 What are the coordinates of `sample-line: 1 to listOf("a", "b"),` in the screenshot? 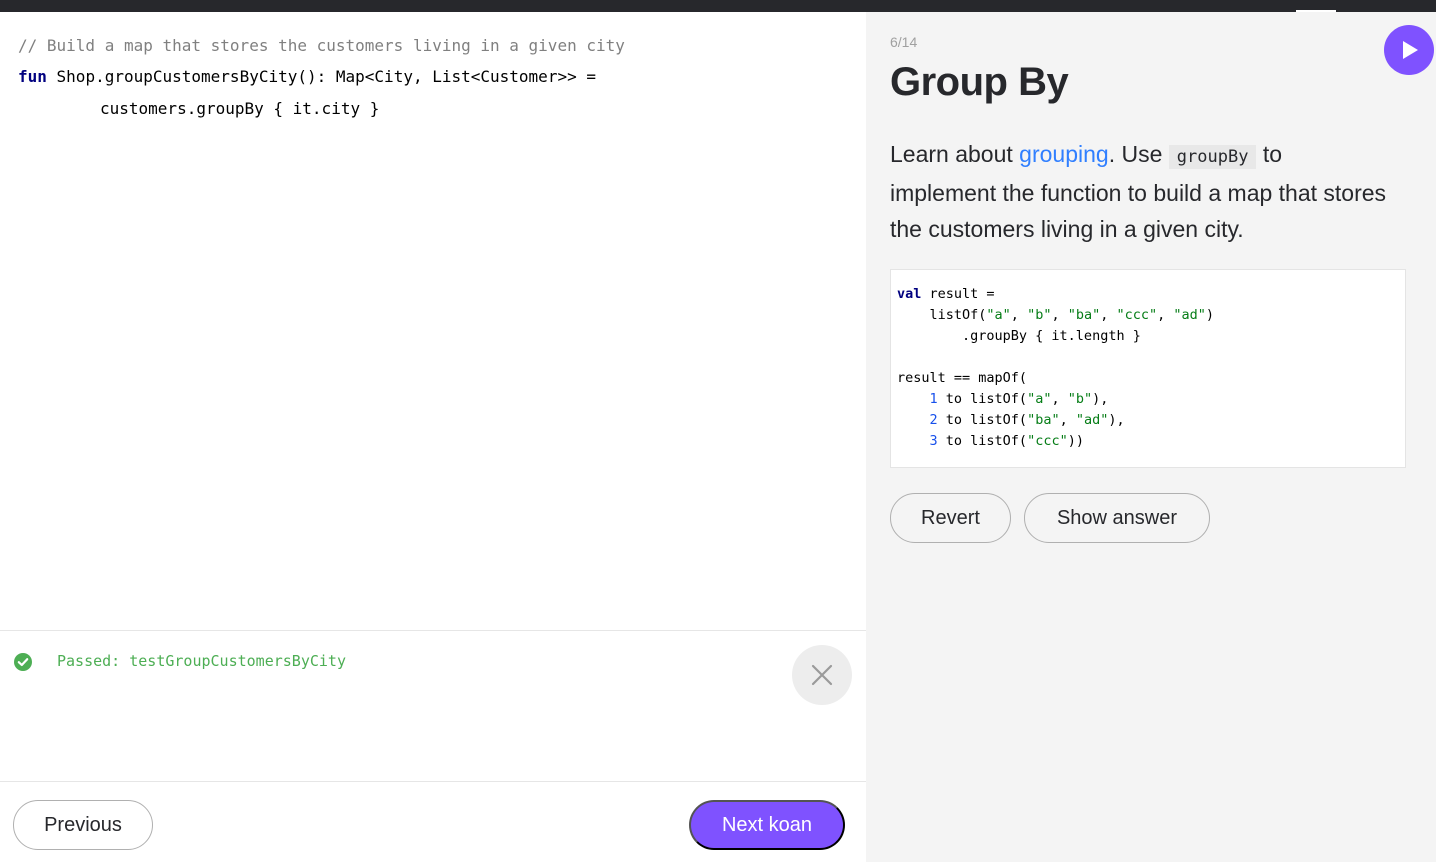 It's located at (1003, 399).